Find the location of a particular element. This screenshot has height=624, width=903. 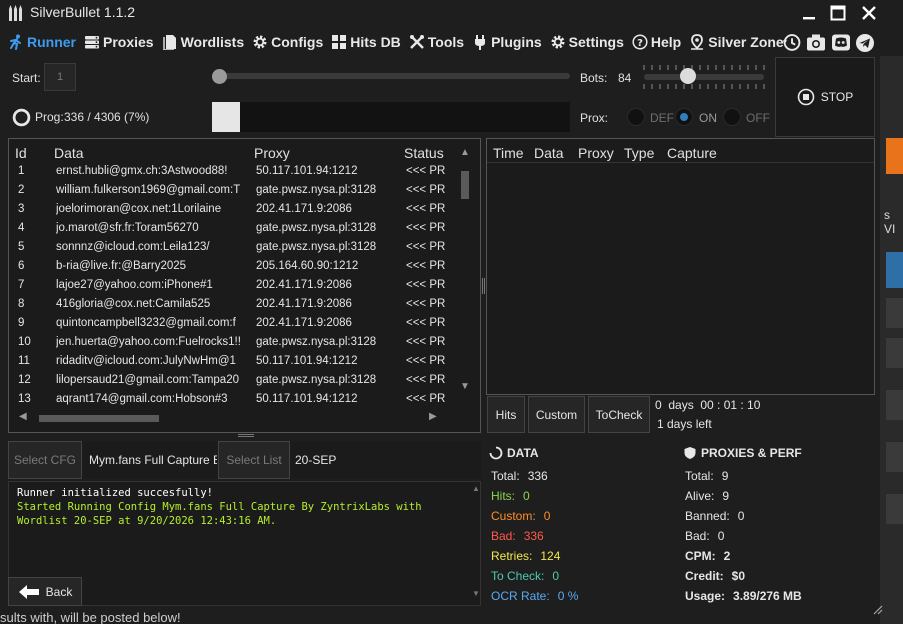

minimize-button is located at coordinates (809, 13).